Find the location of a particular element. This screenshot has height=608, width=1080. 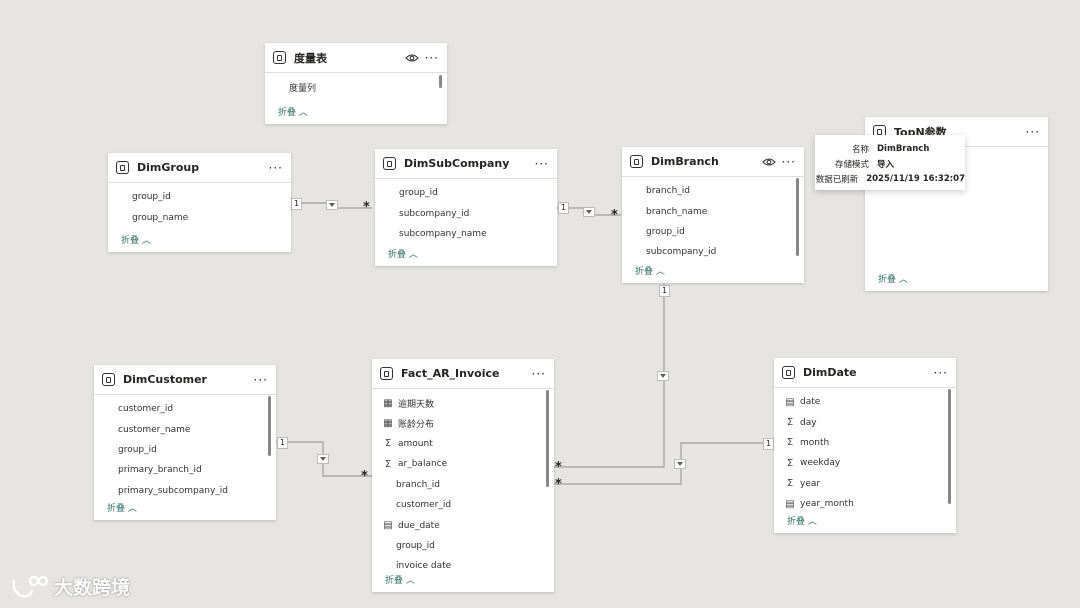

field-row: ▤ date is located at coordinates (865, 402).